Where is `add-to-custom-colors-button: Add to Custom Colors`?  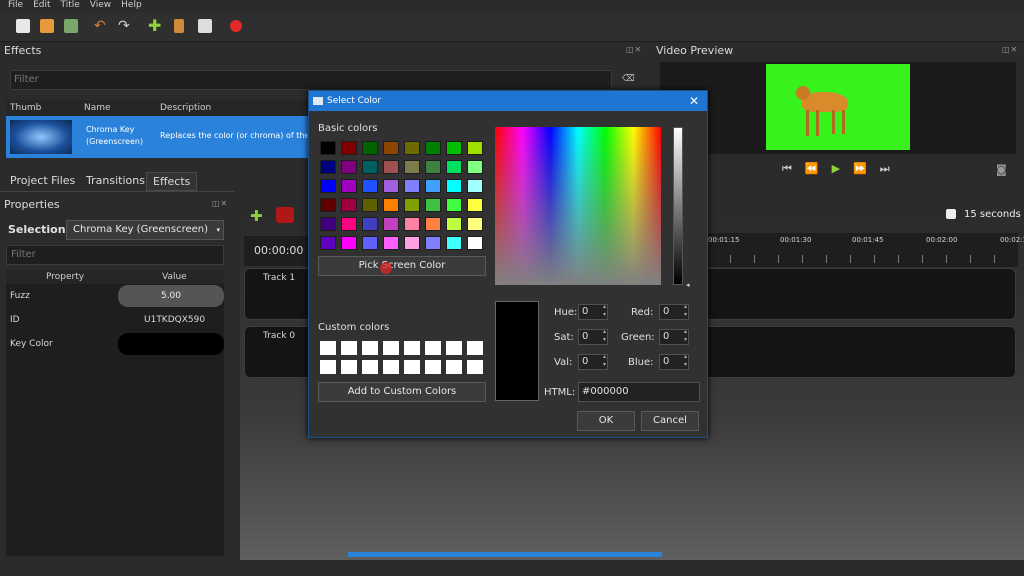 add-to-custom-colors-button: Add to Custom Colors is located at coordinates (402, 392).